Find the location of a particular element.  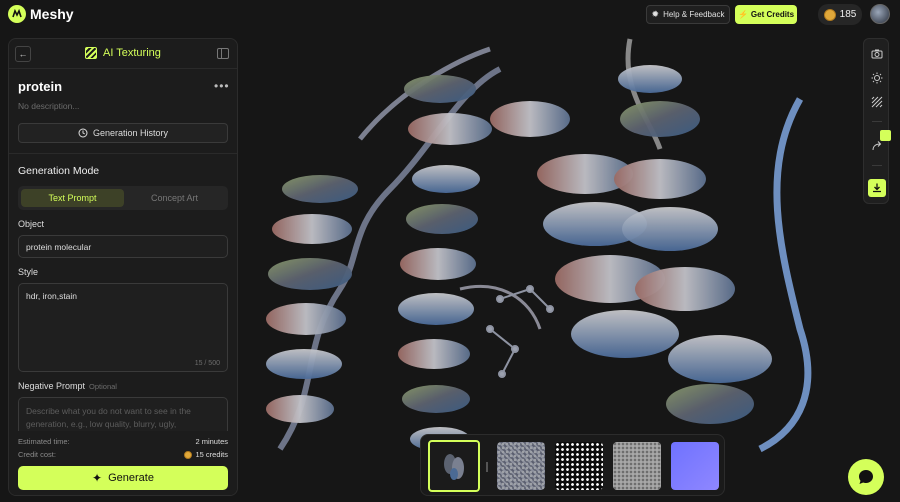

generate-button: ✦ Generate is located at coordinates (123, 478).